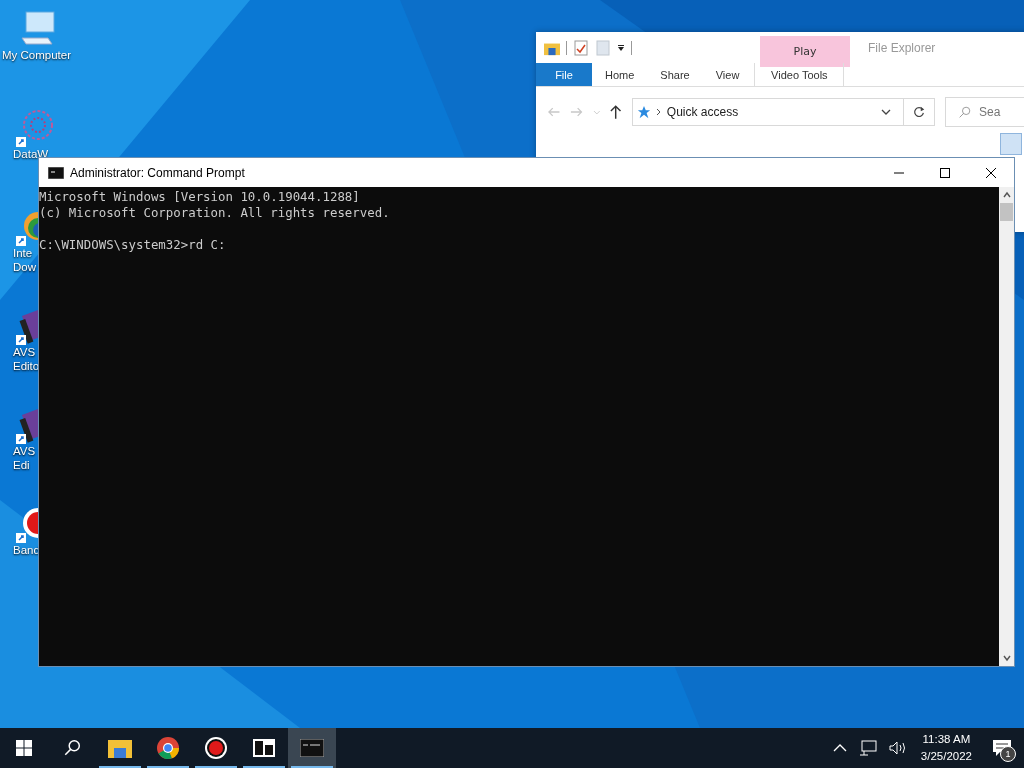 The image size is (1024, 768). Describe the element at coordinates (264, 748) in the screenshot. I see `archive-icon` at that location.